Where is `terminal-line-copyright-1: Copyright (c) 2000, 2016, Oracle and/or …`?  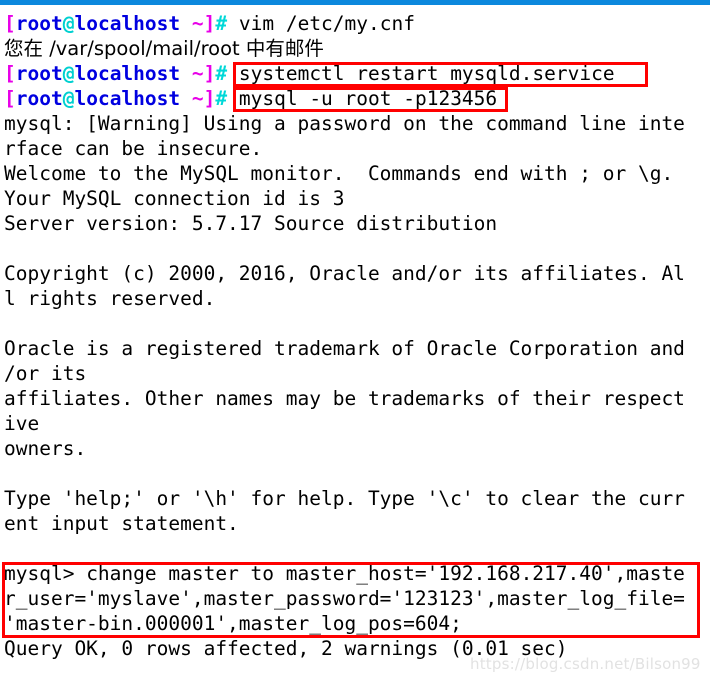
terminal-line-copyright-1: Copyright (c) 2000, 2016, Oracle and/or … is located at coordinates (344, 273).